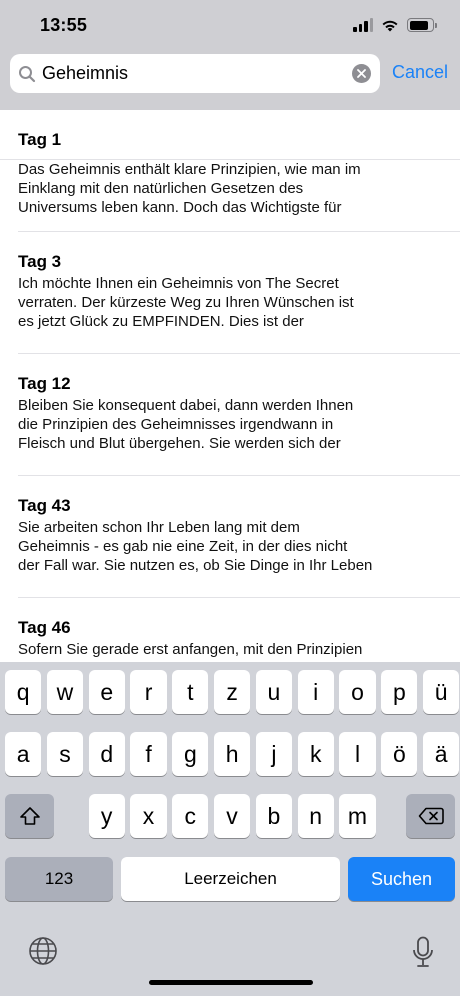 The height and width of the screenshot is (996, 460). I want to click on key-q: q, so click(23, 692).